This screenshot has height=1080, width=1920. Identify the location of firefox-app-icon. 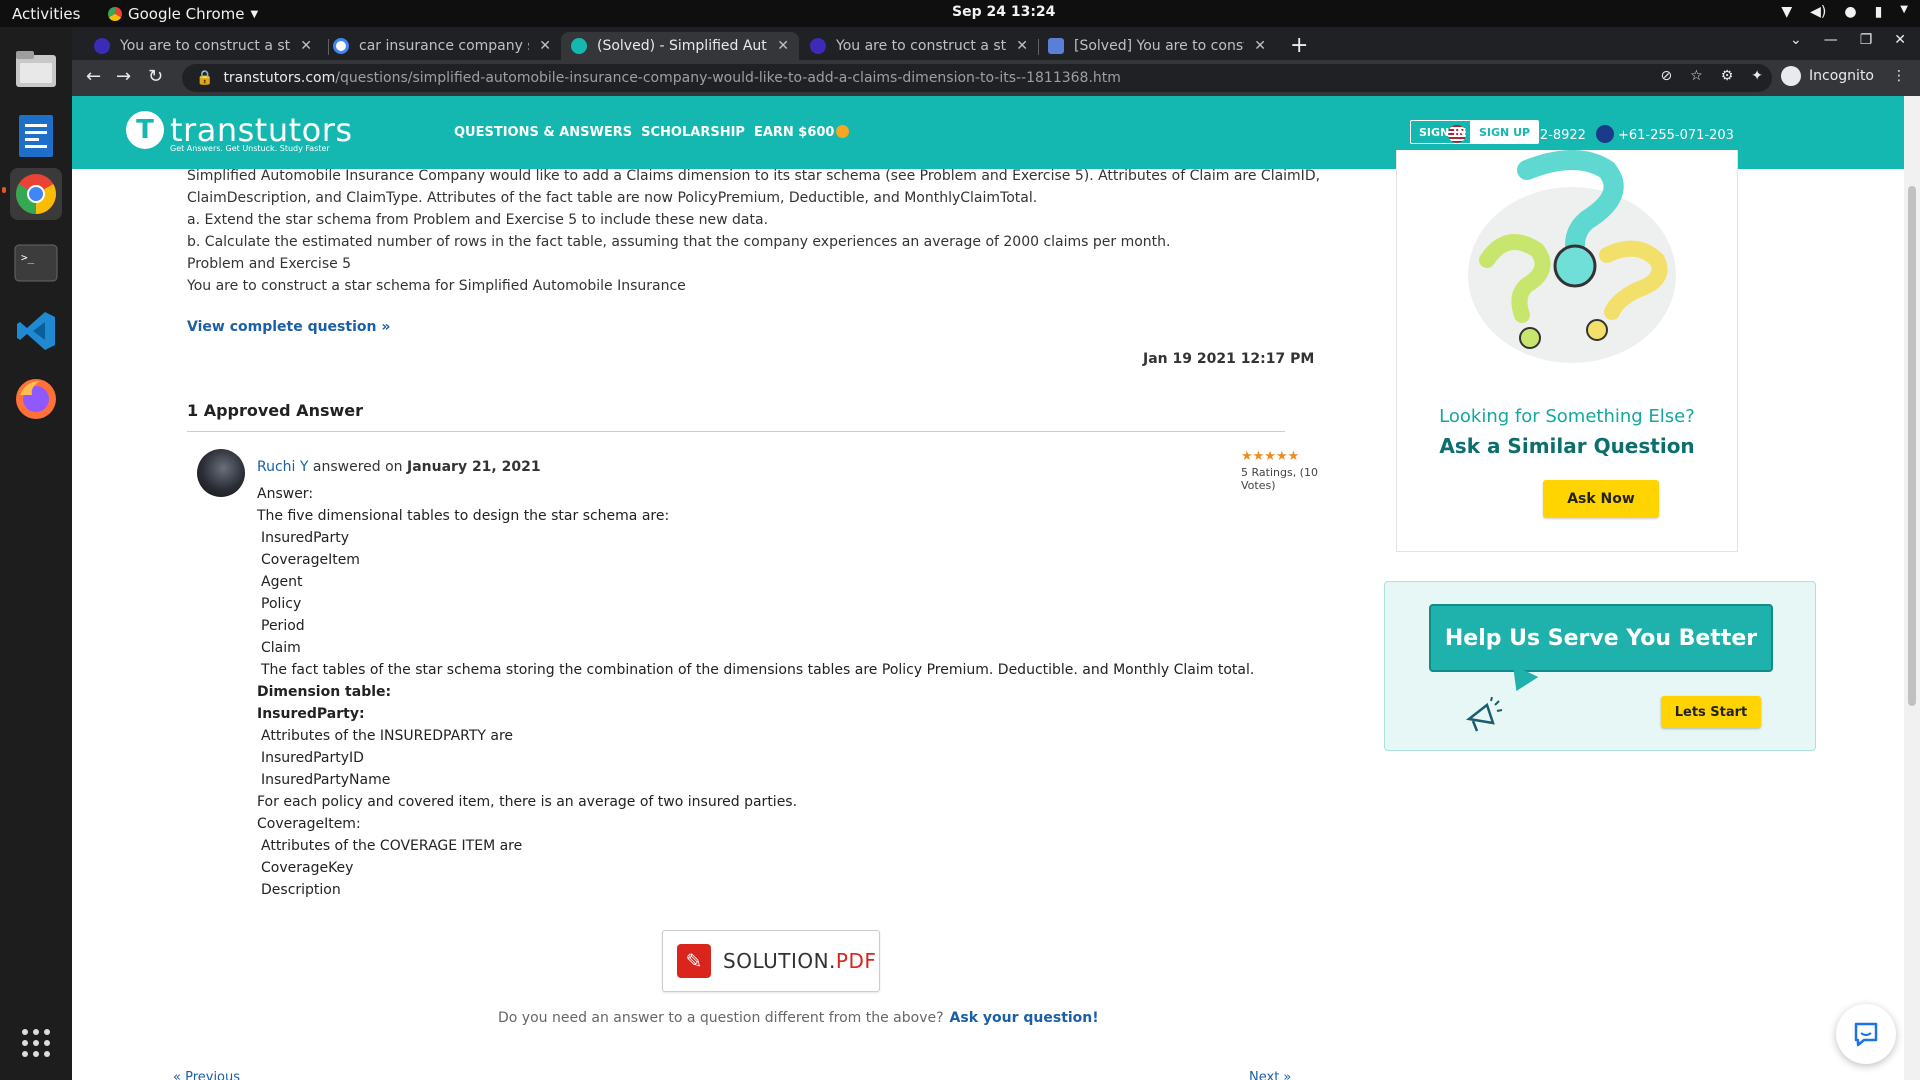
(36, 399).